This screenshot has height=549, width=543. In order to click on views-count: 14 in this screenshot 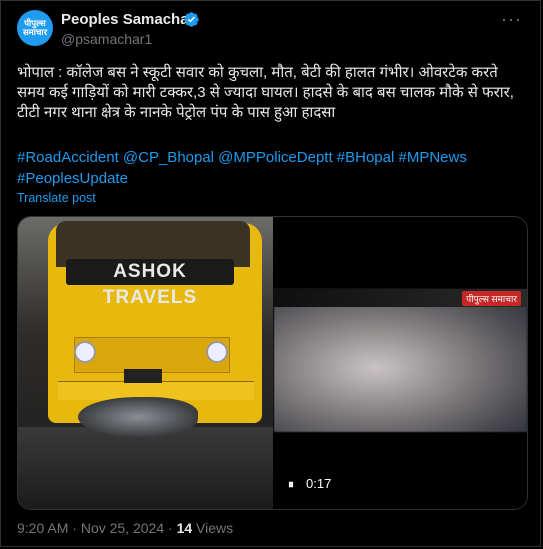, I will do `click(184, 528)`.